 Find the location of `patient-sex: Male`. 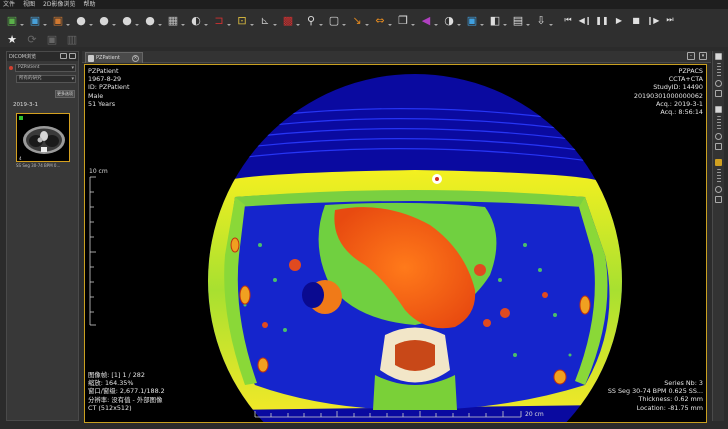

patient-sex: Male is located at coordinates (96, 95).